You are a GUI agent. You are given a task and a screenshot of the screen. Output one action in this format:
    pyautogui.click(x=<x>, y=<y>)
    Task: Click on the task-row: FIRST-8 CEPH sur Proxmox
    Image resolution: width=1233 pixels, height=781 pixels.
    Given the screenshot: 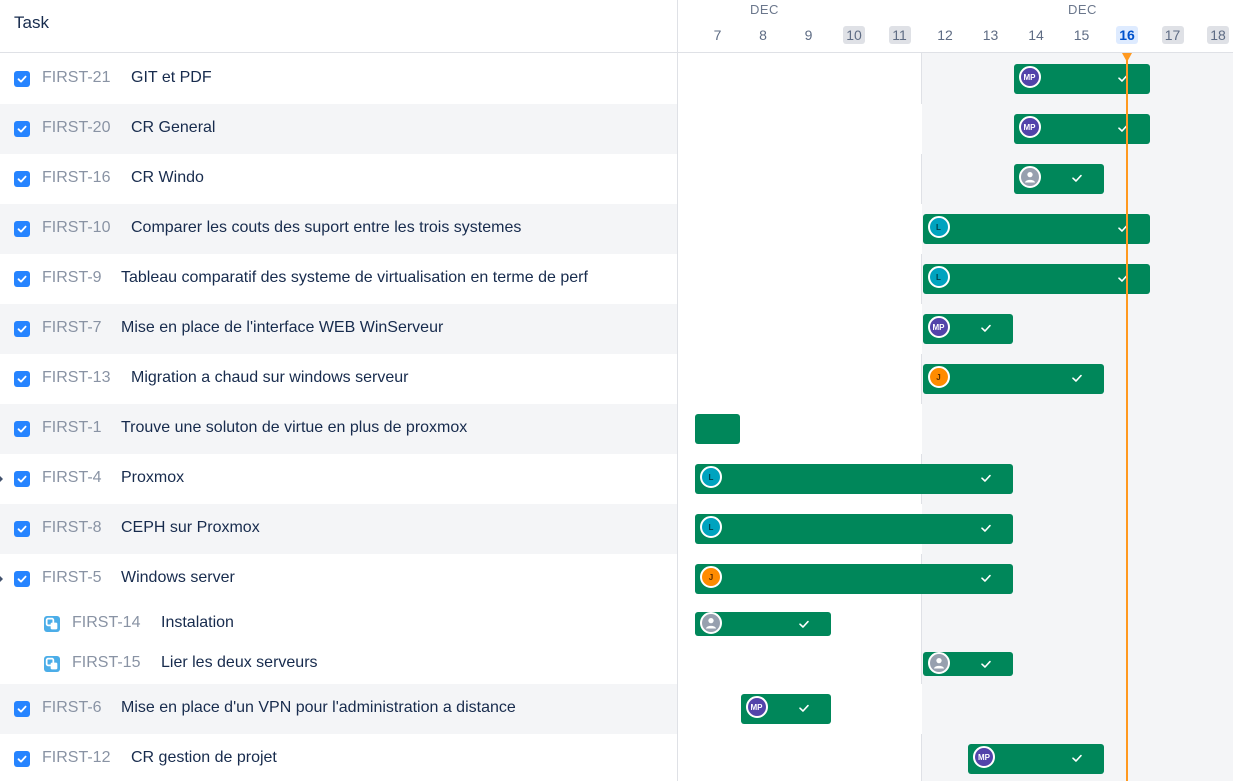 What is the action you would take?
    pyautogui.click(x=338, y=529)
    